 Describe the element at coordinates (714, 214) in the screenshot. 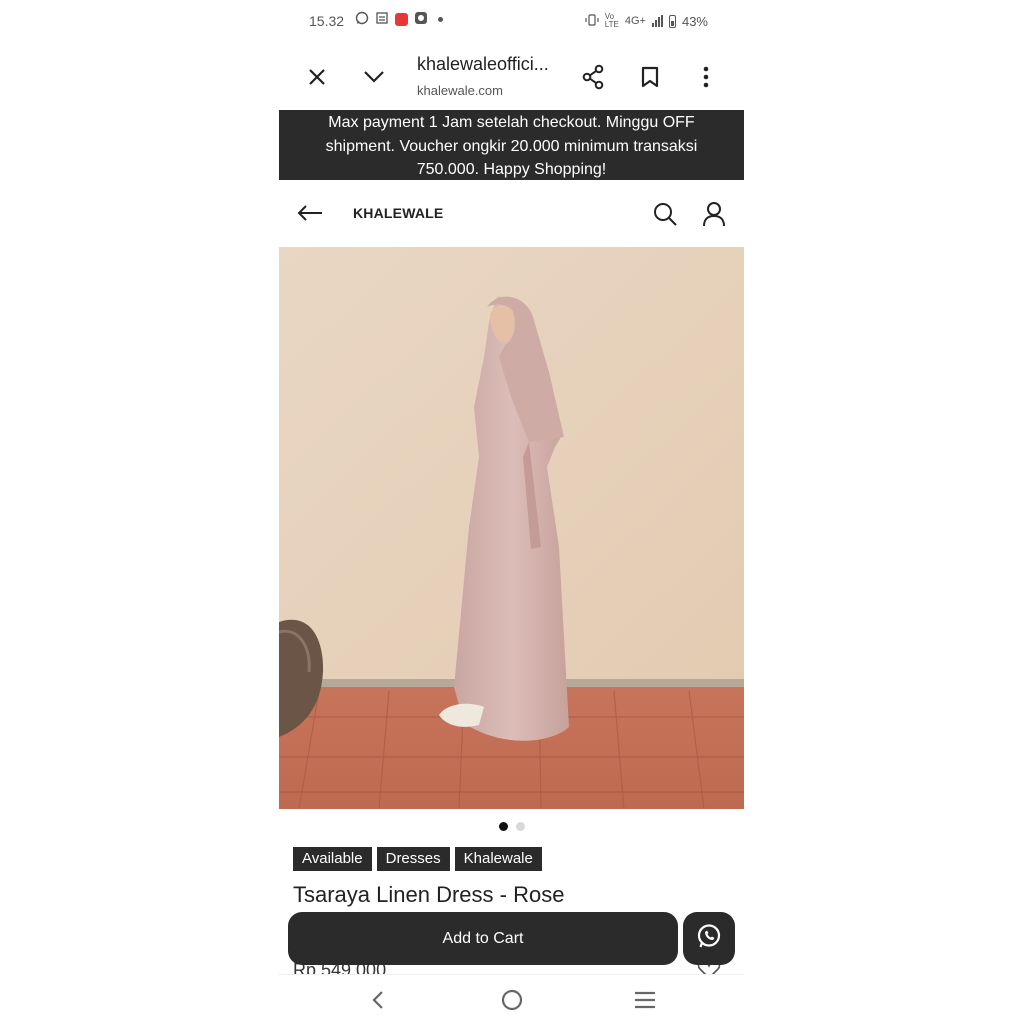

I see `account-icon` at that location.